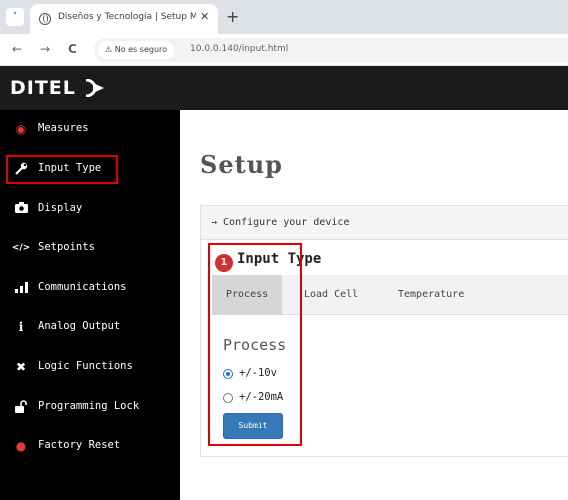 This screenshot has width=568, height=500. I want to click on close-icon: ✕, so click(204, 16).